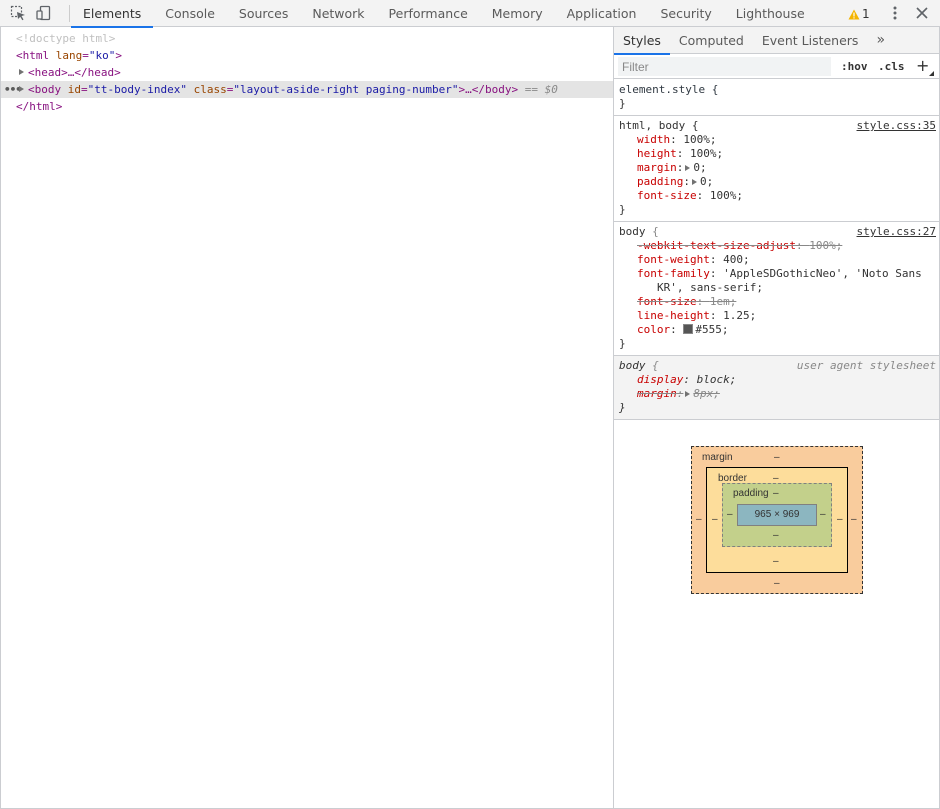  I want to click on rule-source-link: style.css:27, so click(896, 231).